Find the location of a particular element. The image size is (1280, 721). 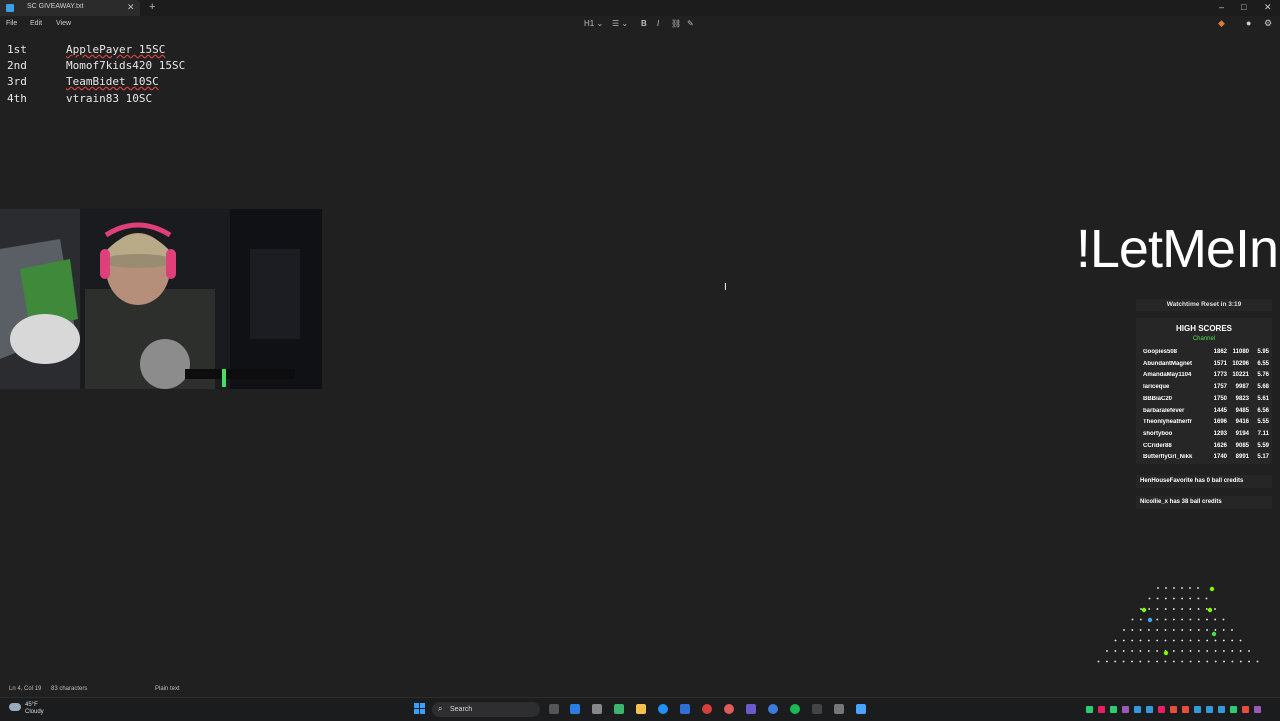

score-name: CCrider88 is located at coordinates (1157, 445).